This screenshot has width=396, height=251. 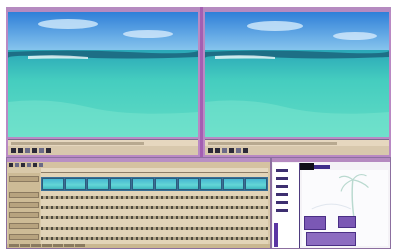 I want to click on track-header-a2, so click(x=24, y=215).